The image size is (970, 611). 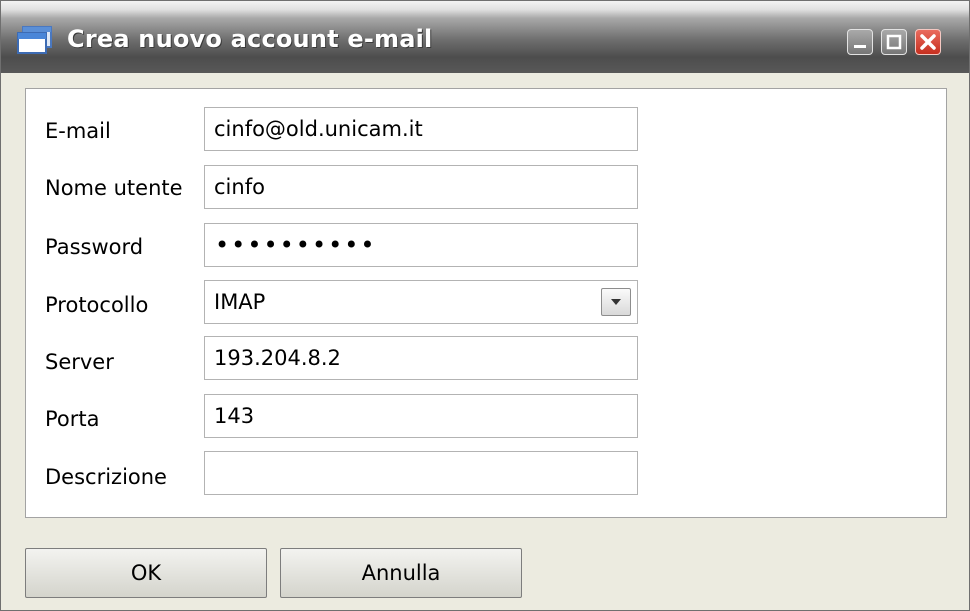 What do you see at coordinates (401, 573) in the screenshot?
I see `cancel-button: Annulla` at bounding box center [401, 573].